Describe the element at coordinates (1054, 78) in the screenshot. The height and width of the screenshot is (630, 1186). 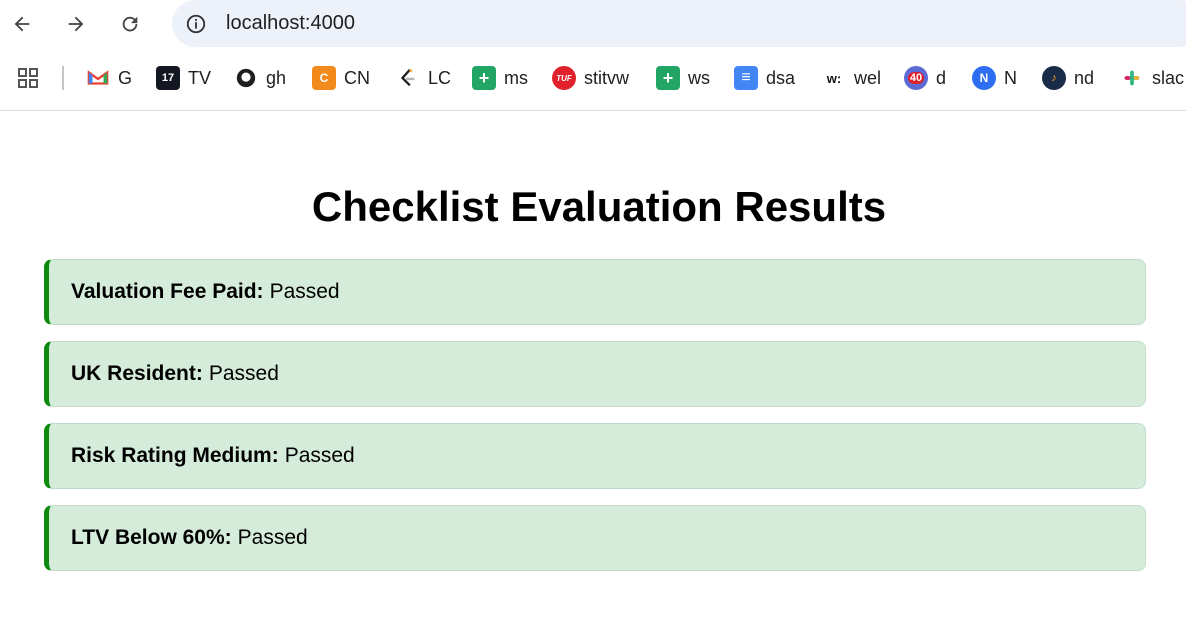
I see `nd-app-icon: ♪` at that location.